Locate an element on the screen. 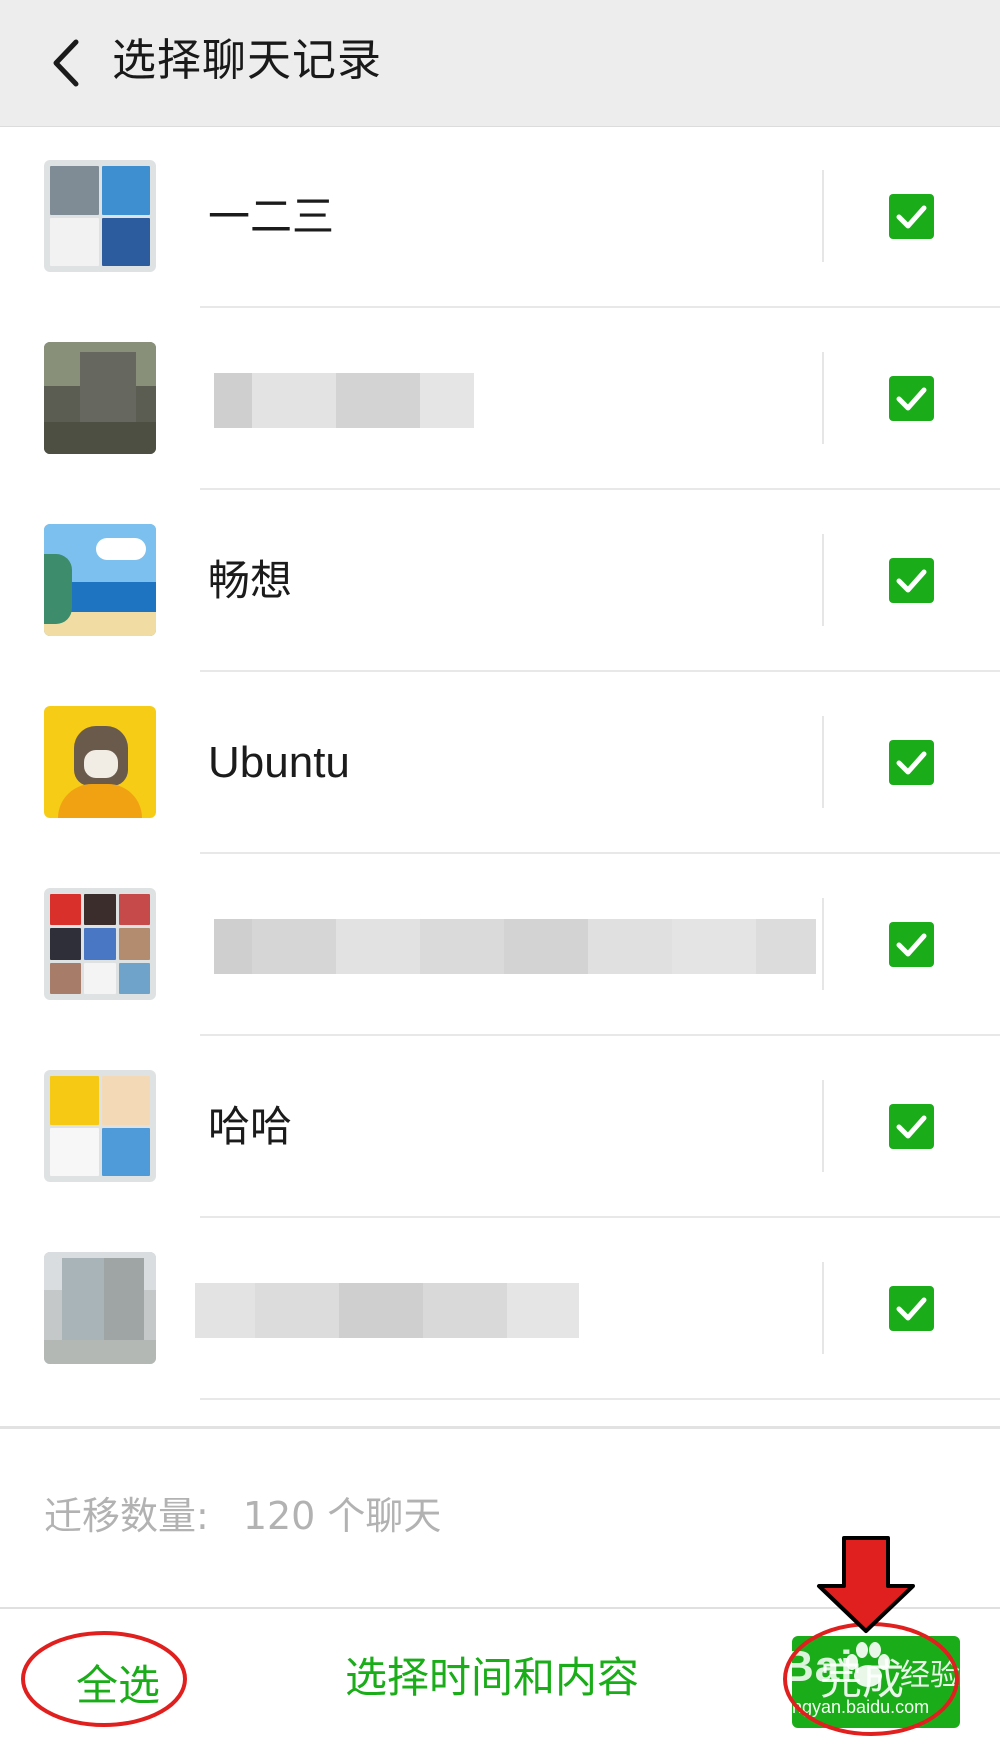  back-button is located at coordinates (69, 63).